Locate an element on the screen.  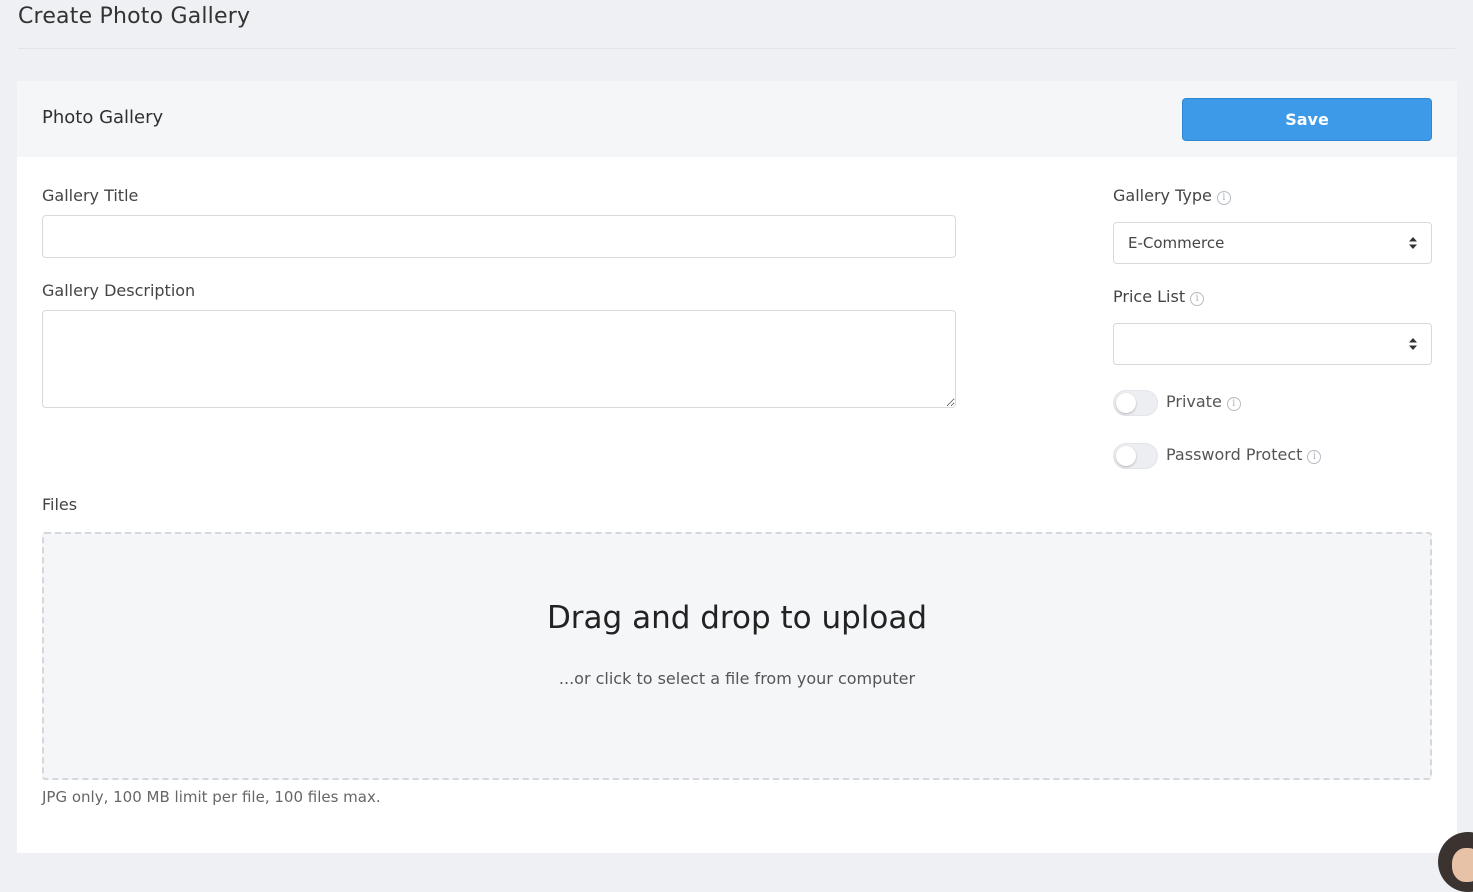
card-title: Photo Gallery is located at coordinates (103, 117).